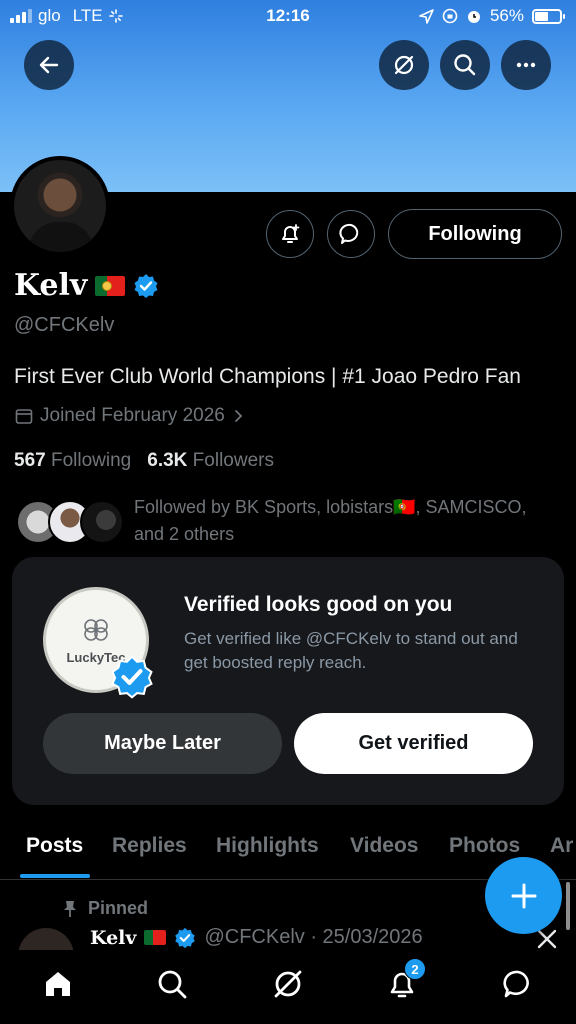  What do you see at coordinates (384, 846) in the screenshot?
I see `tab-videos: Videos` at bounding box center [384, 846].